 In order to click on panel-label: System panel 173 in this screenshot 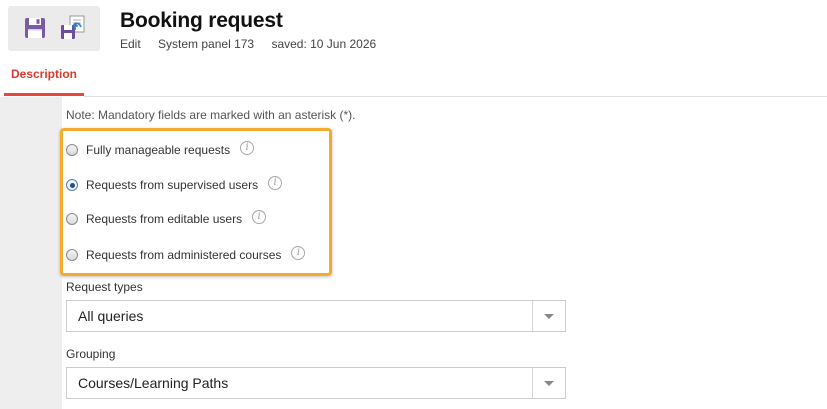, I will do `click(206, 44)`.